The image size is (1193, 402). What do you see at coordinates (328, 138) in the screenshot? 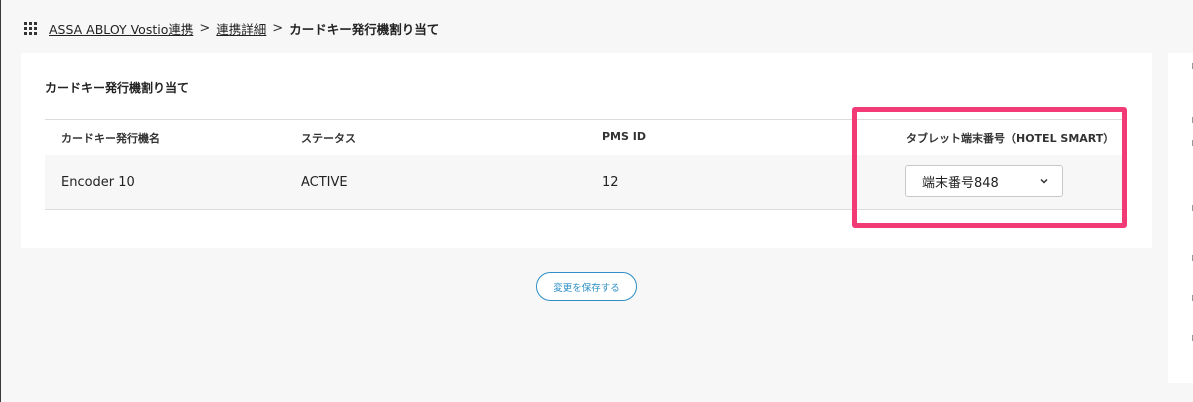
I see `column-header-status: ステータス` at bounding box center [328, 138].